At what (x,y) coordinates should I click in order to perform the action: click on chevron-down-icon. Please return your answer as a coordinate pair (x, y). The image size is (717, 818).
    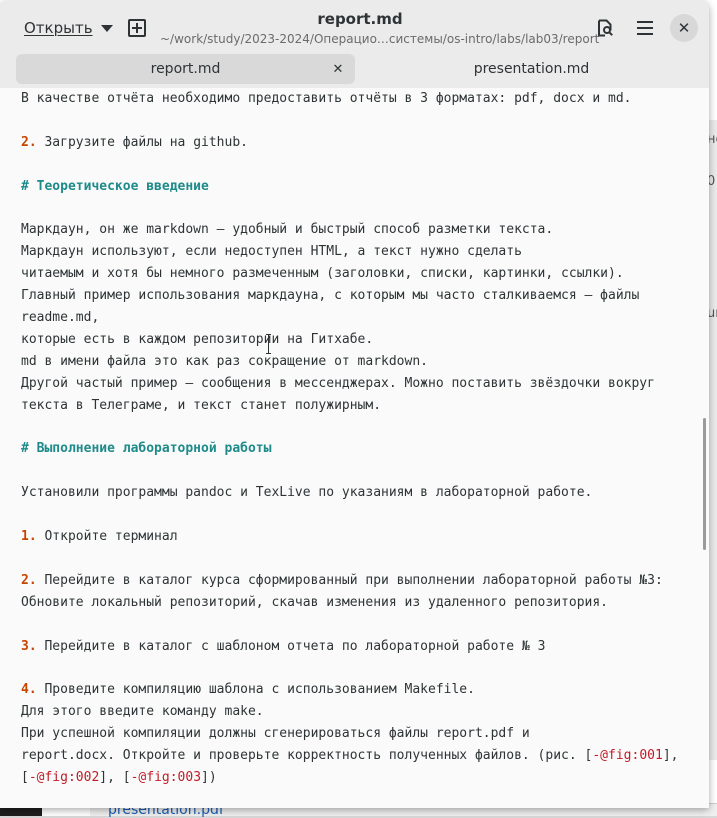
    Looking at the image, I should click on (106, 28).